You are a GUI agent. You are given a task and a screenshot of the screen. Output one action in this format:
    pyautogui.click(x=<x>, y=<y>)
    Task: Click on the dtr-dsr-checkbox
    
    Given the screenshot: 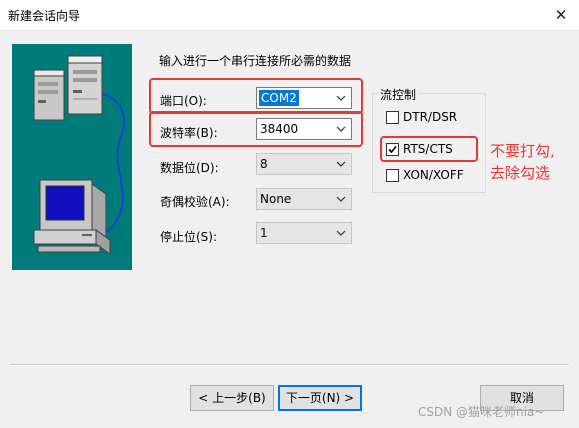 What is the action you would take?
    pyautogui.click(x=392, y=117)
    